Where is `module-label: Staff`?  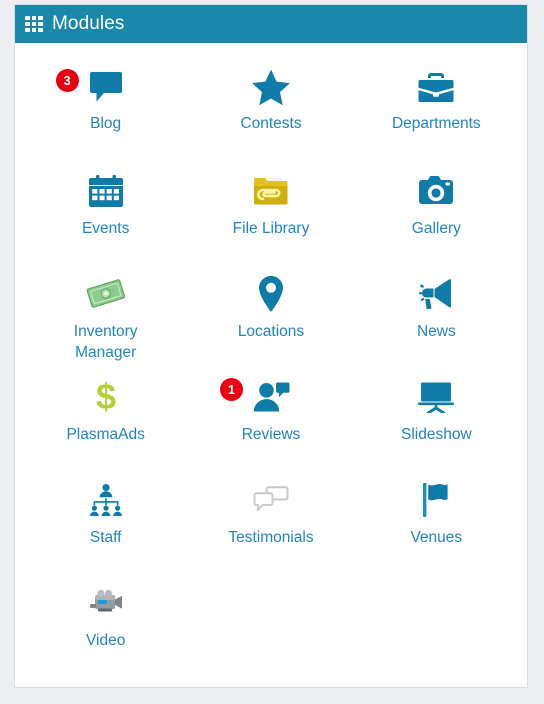
module-label: Staff is located at coordinates (105, 537).